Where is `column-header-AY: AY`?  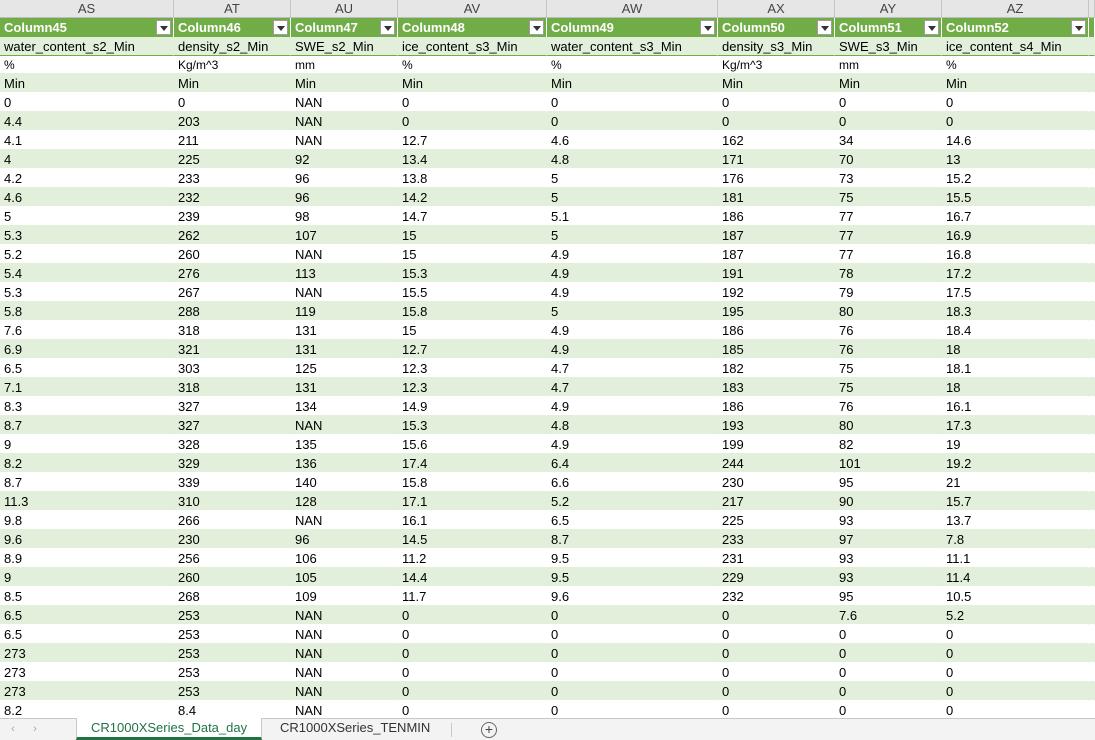
column-header-AY: AY is located at coordinates (888, 8).